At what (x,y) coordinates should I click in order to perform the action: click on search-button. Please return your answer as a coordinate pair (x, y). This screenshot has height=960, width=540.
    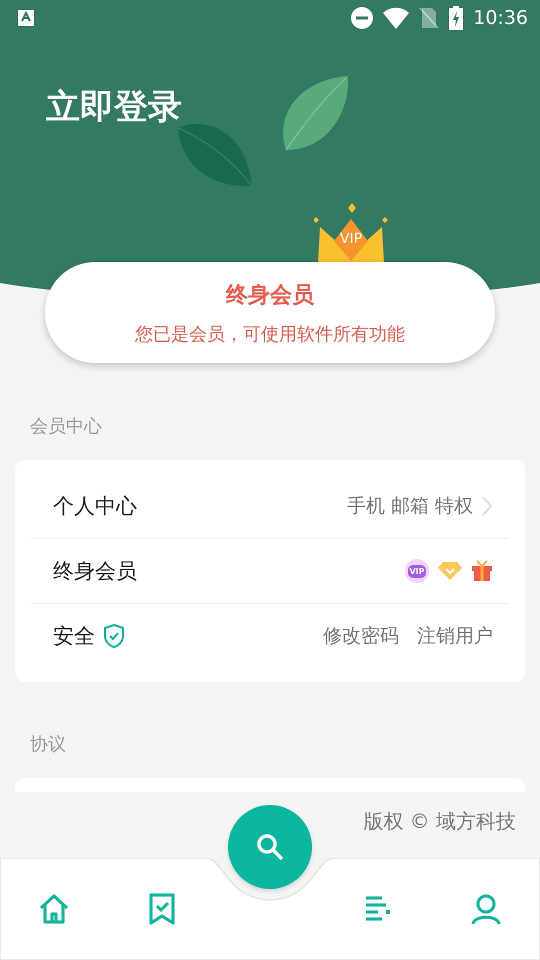
    Looking at the image, I should click on (270, 847).